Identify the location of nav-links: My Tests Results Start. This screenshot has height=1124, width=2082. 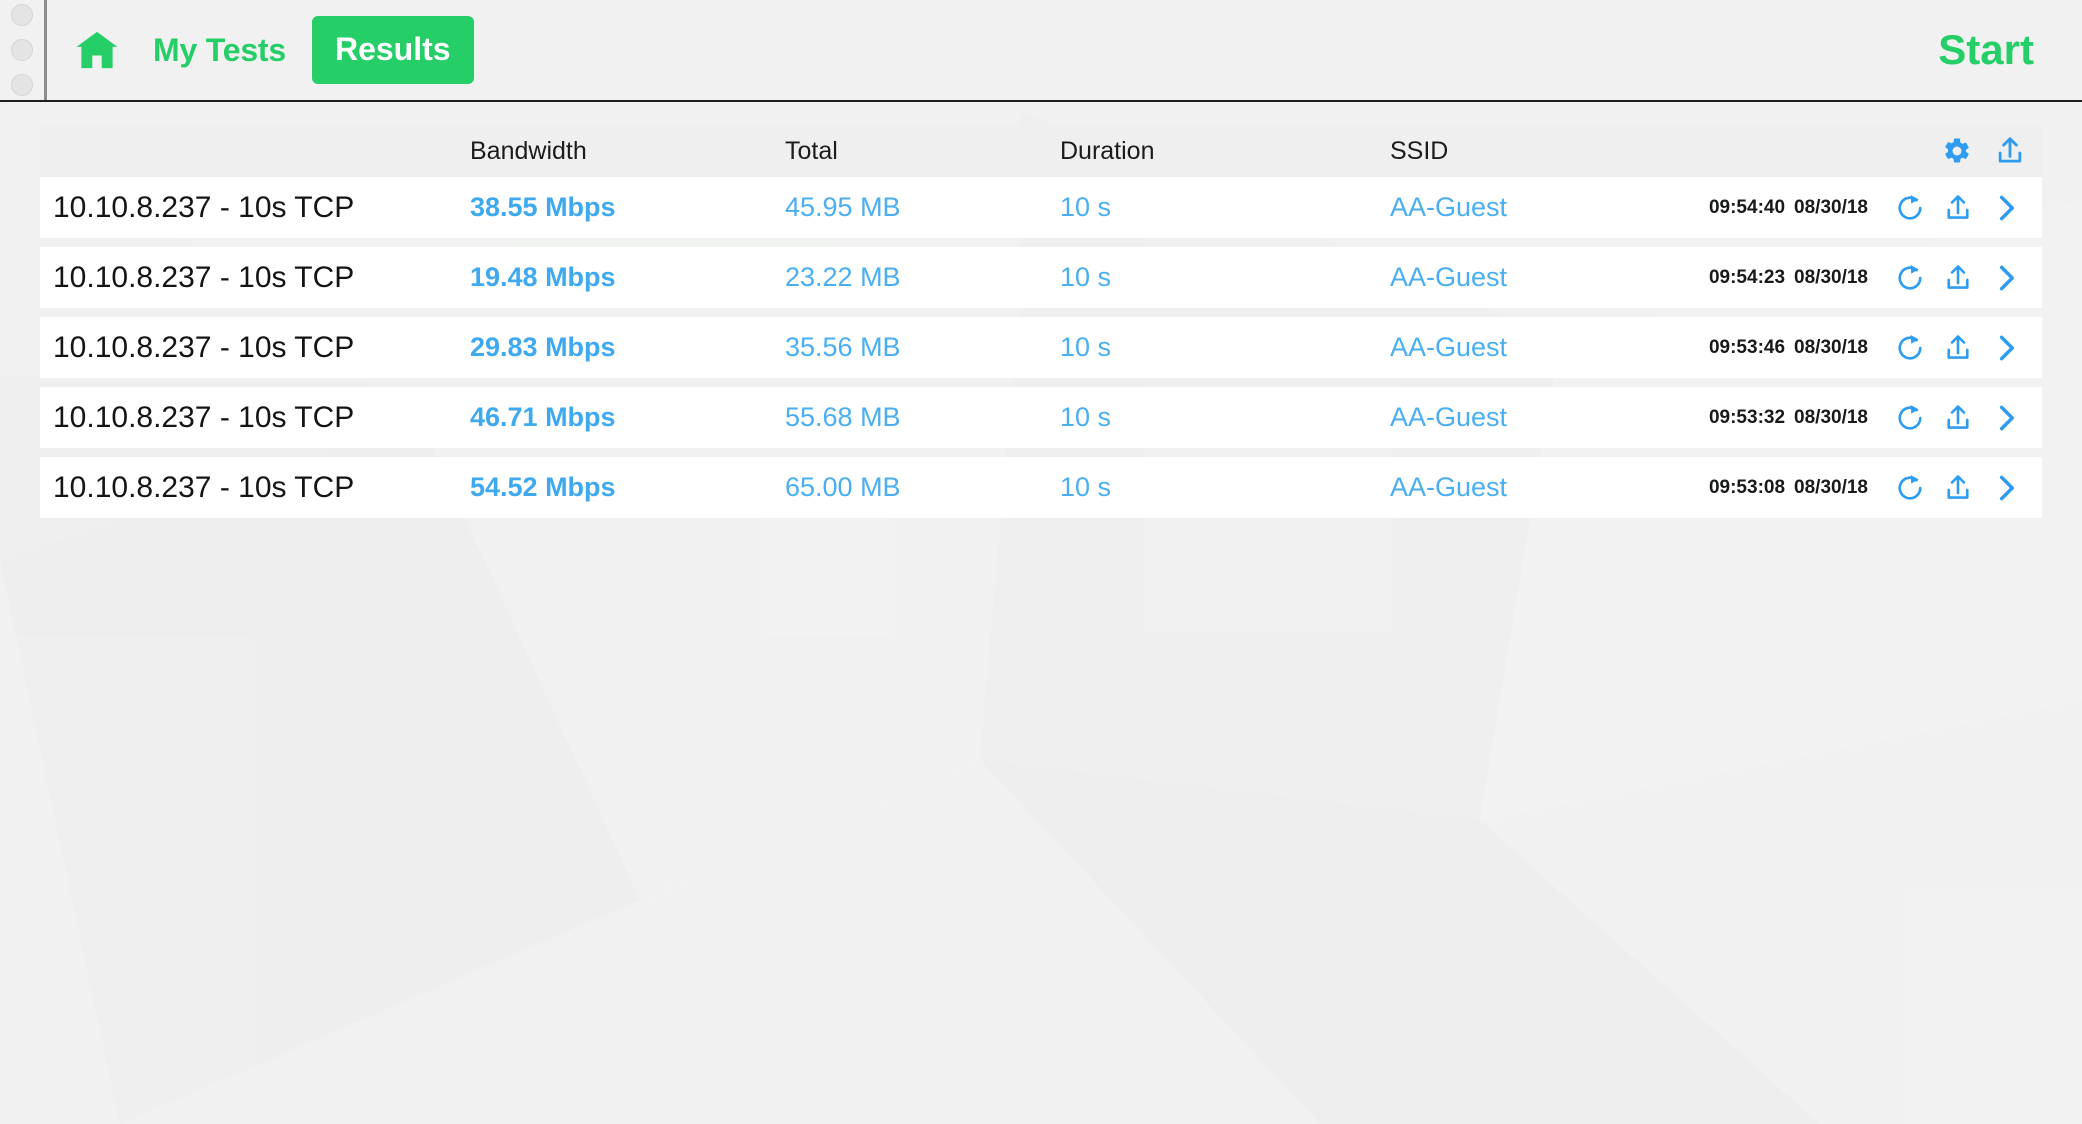
(1064, 50).